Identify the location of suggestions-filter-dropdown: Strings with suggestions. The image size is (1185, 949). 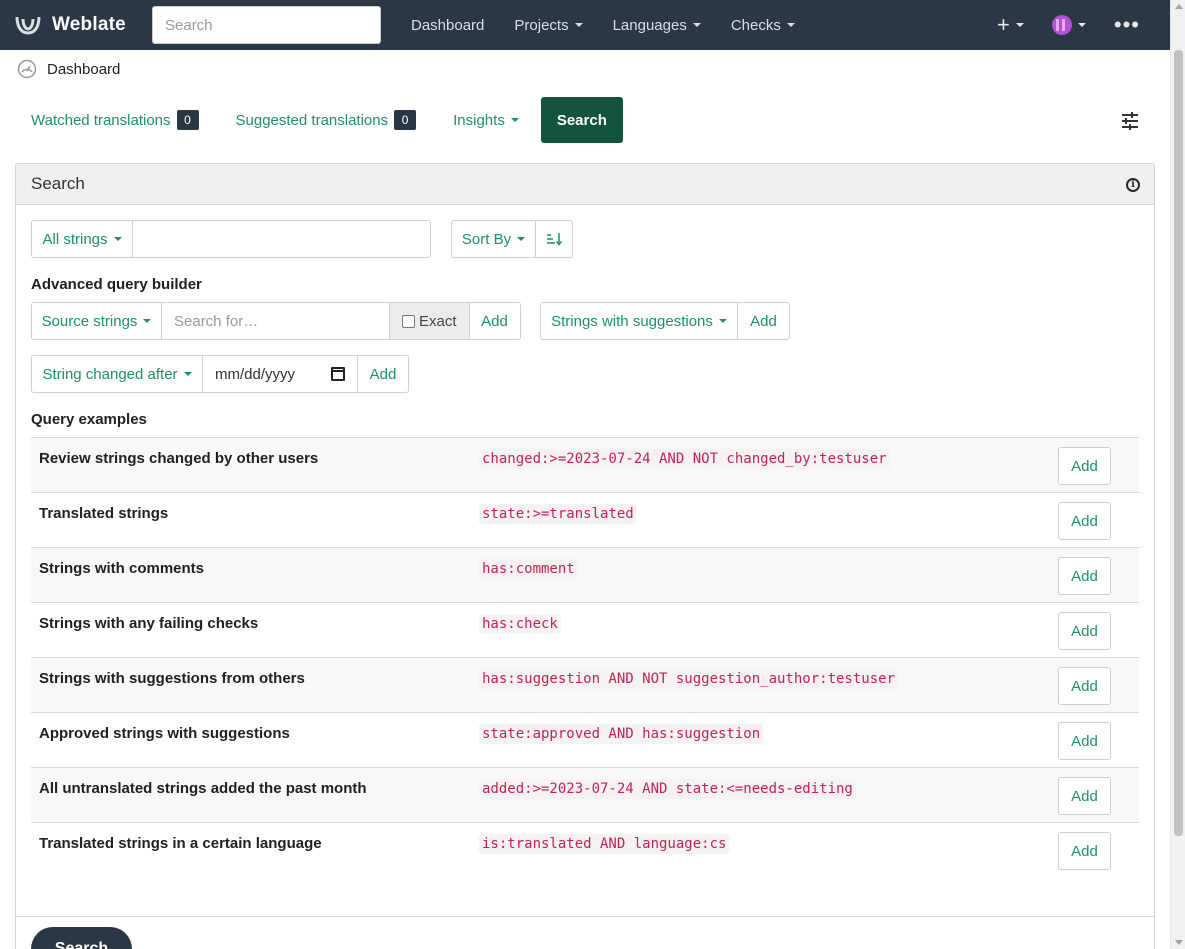
(639, 321).